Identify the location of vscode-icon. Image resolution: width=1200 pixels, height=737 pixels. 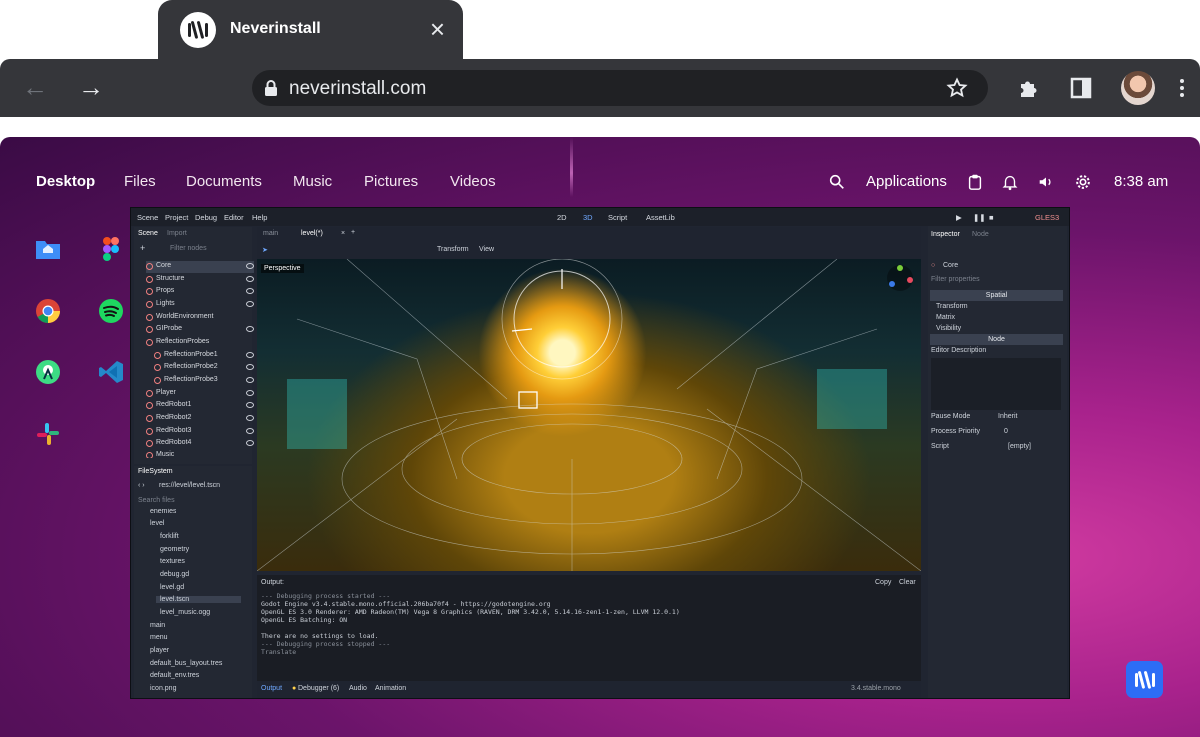
(111, 372).